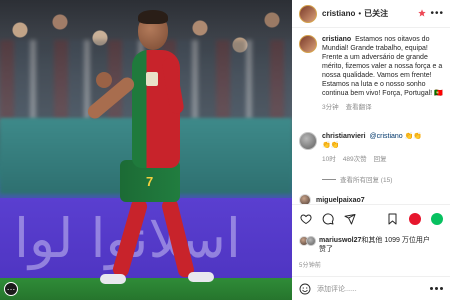  Describe the element at coordinates (386, 136) in the screenshot. I see `comment-mention: @cristiano` at that location.